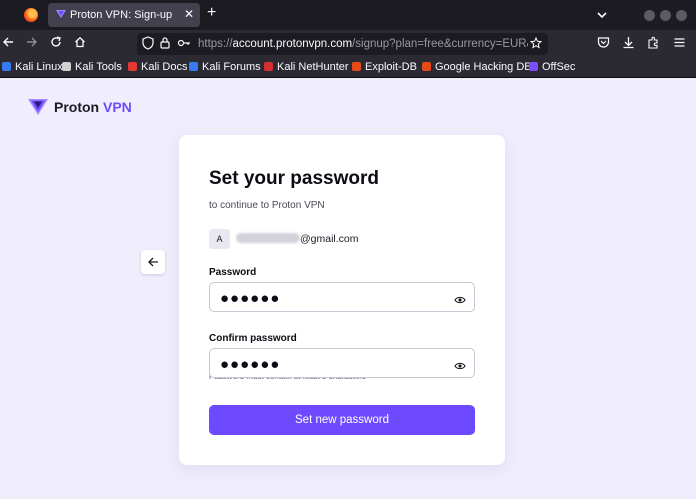  I want to click on brand-name: Proton VPN, so click(93, 107).